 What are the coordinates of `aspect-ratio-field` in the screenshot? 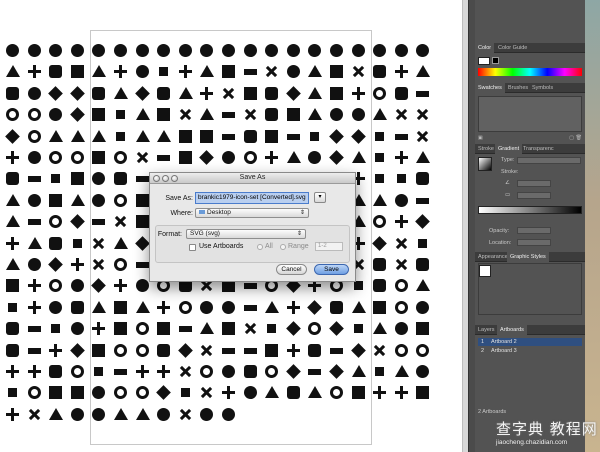 It's located at (534, 195).